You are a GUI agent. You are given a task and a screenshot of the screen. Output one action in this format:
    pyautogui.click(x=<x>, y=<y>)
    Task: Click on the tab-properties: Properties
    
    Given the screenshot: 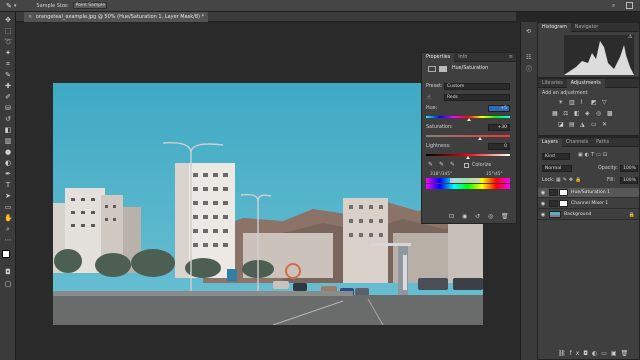 What is the action you would take?
    pyautogui.click(x=438, y=57)
    